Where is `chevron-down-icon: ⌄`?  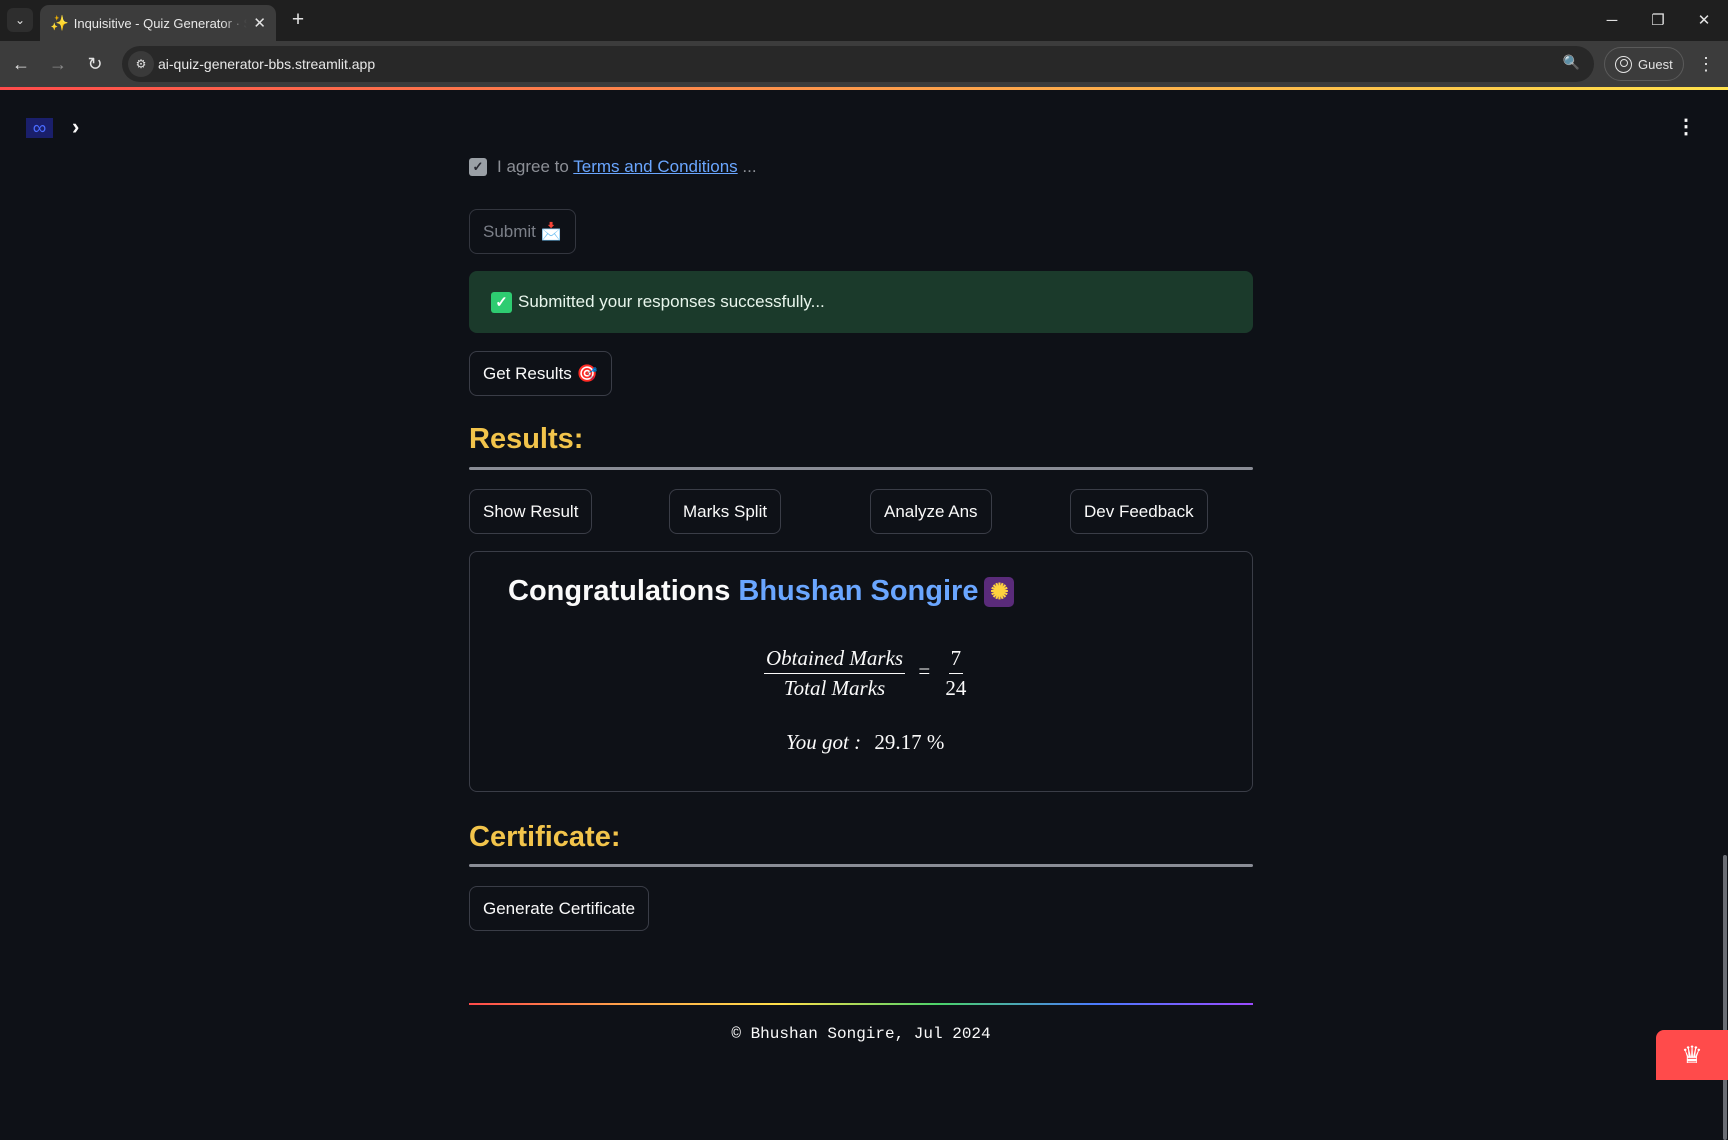 chevron-down-icon: ⌄ is located at coordinates (20, 20).